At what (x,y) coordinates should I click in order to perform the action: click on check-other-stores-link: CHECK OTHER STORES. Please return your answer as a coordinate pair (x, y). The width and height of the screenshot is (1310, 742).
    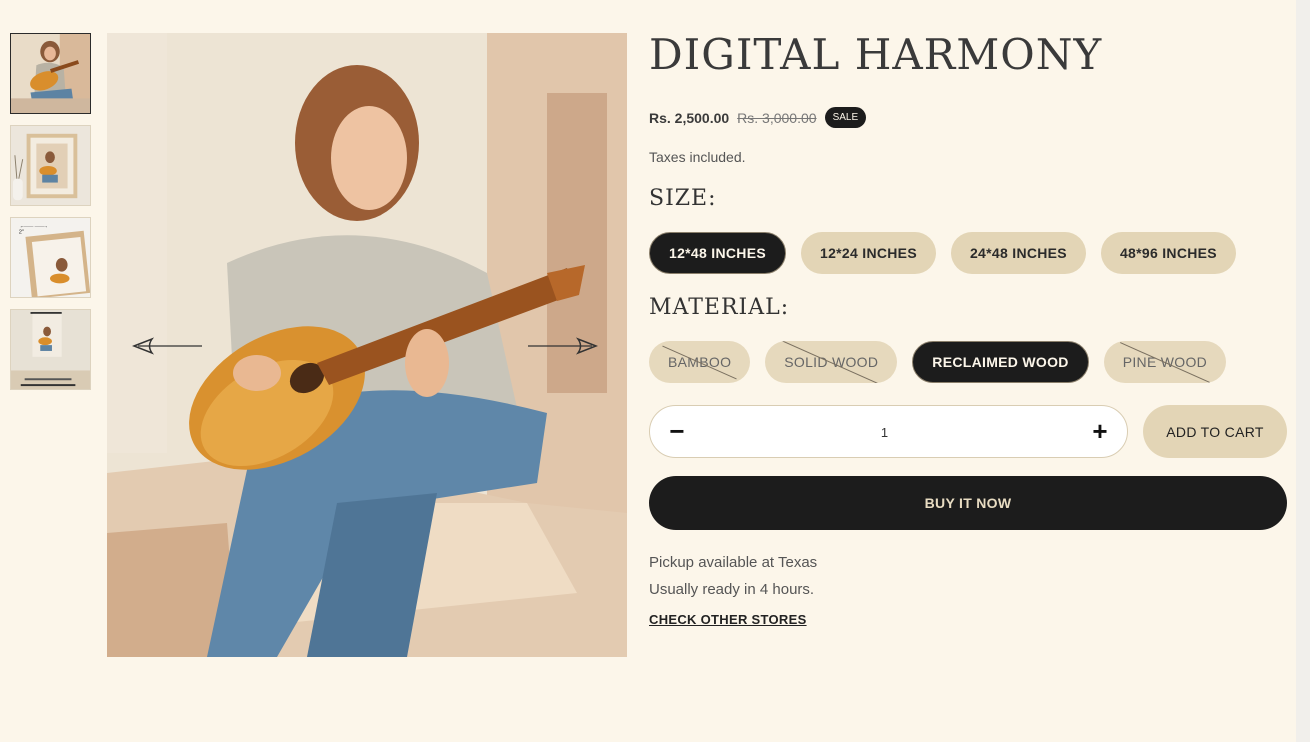
    Looking at the image, I should click on (728, 619).